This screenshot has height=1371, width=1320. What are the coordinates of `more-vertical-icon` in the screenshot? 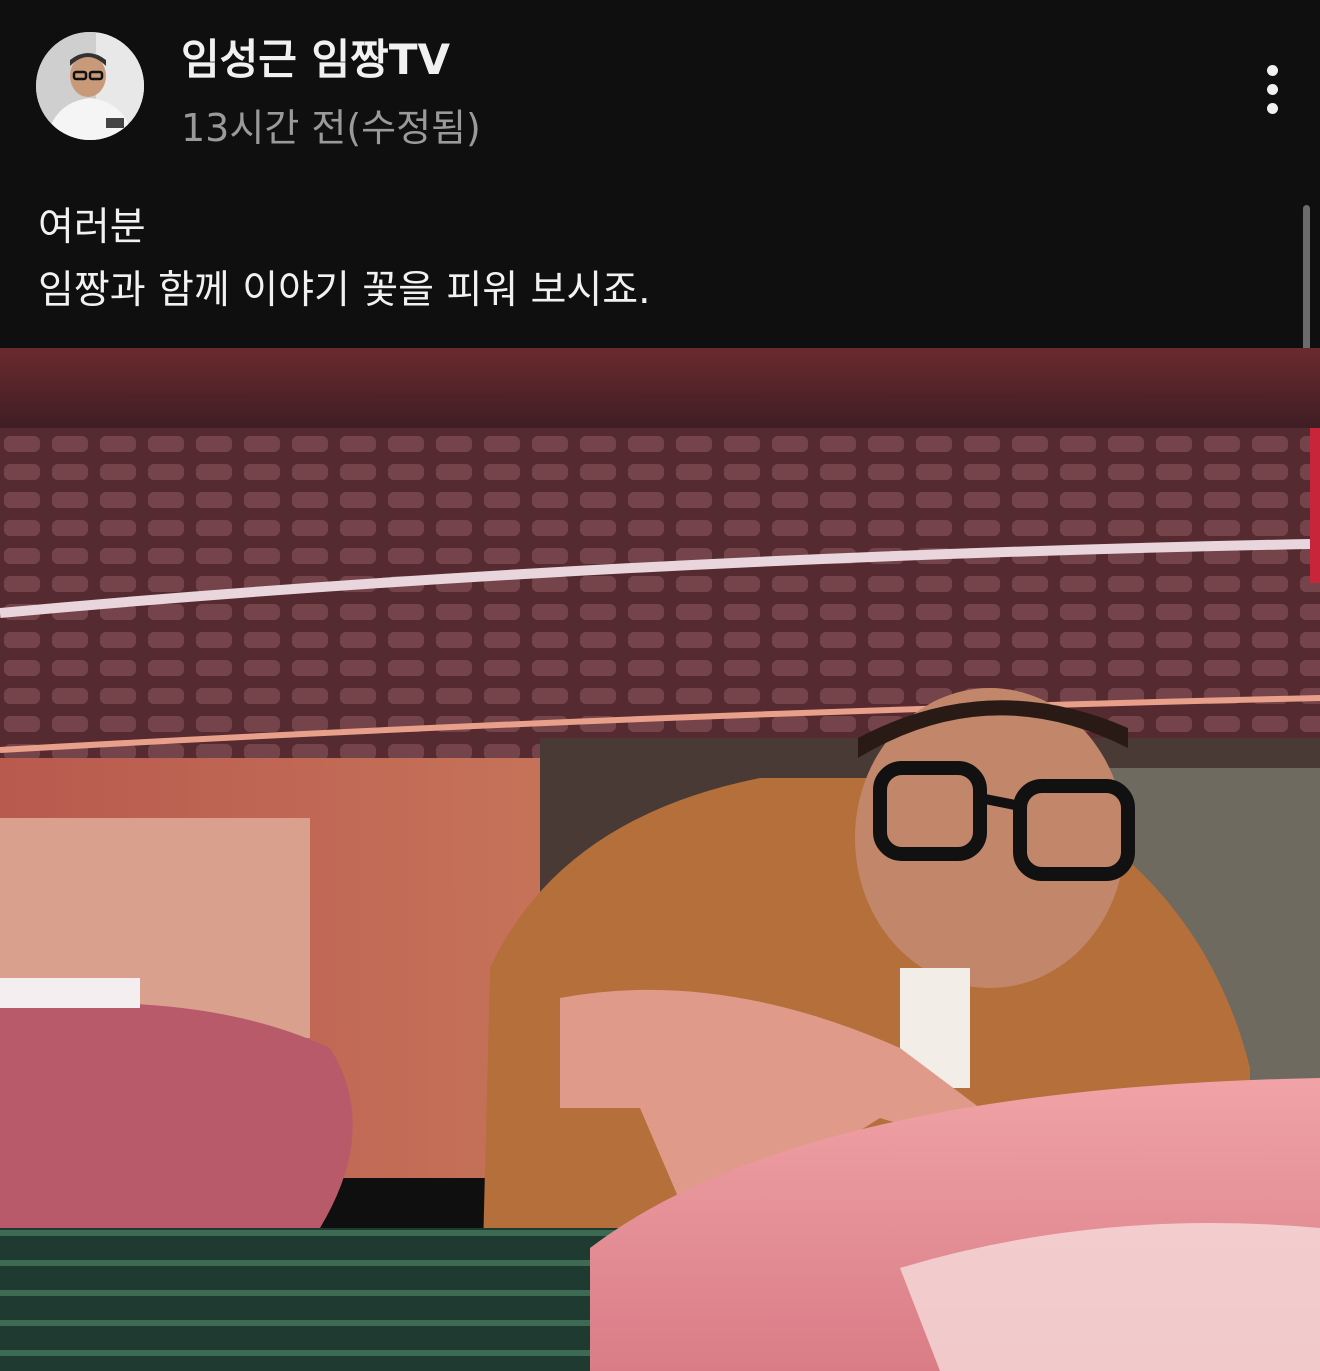 It's located at (1272, 70).